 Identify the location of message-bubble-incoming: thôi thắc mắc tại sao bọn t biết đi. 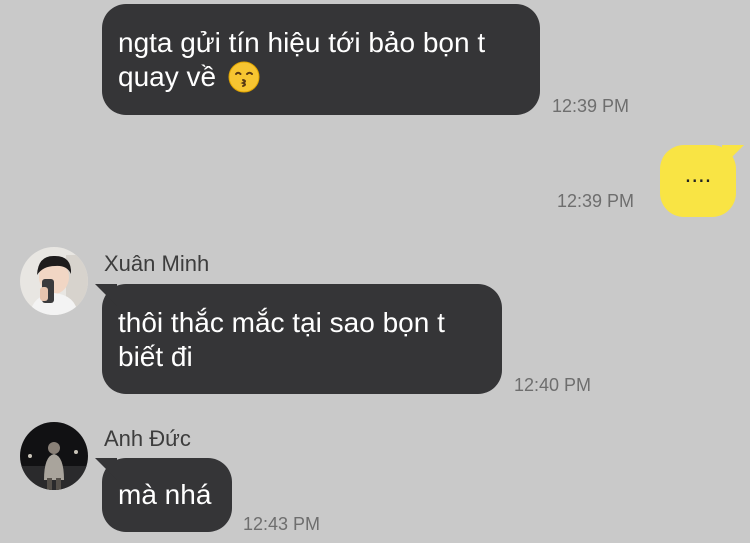
(302, 339).